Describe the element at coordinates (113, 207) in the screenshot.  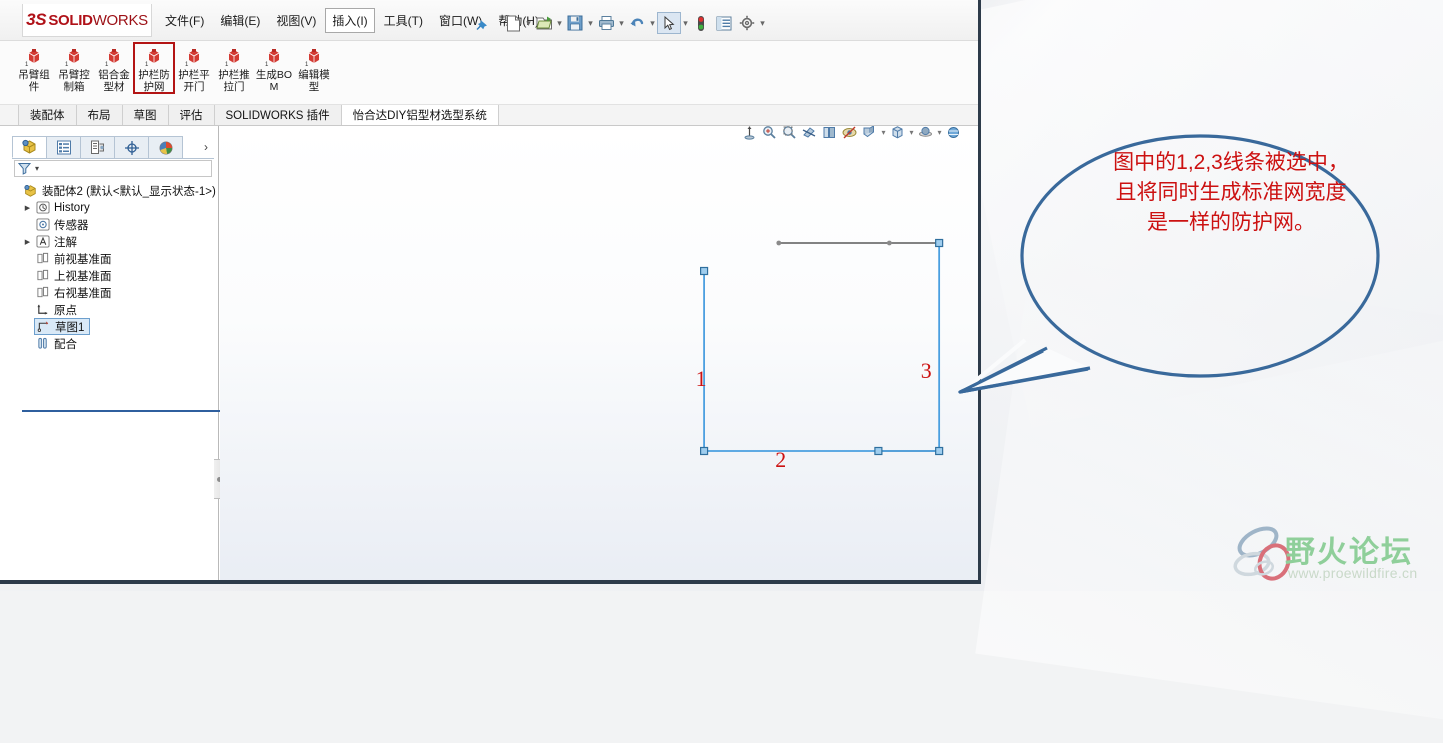
I see `tree-item-history: ▶ History` at that location.